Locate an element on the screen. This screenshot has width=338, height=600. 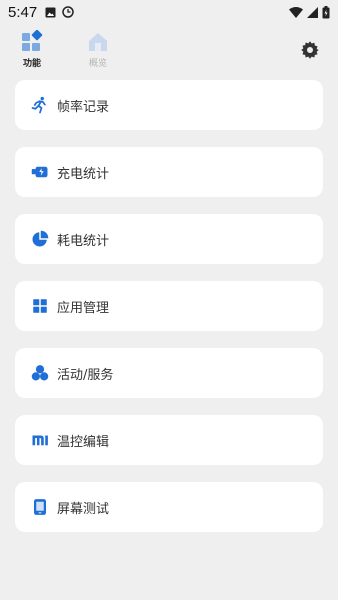
menu-item-fps-record: 帧率记录 is located at coordinates (169, 105).